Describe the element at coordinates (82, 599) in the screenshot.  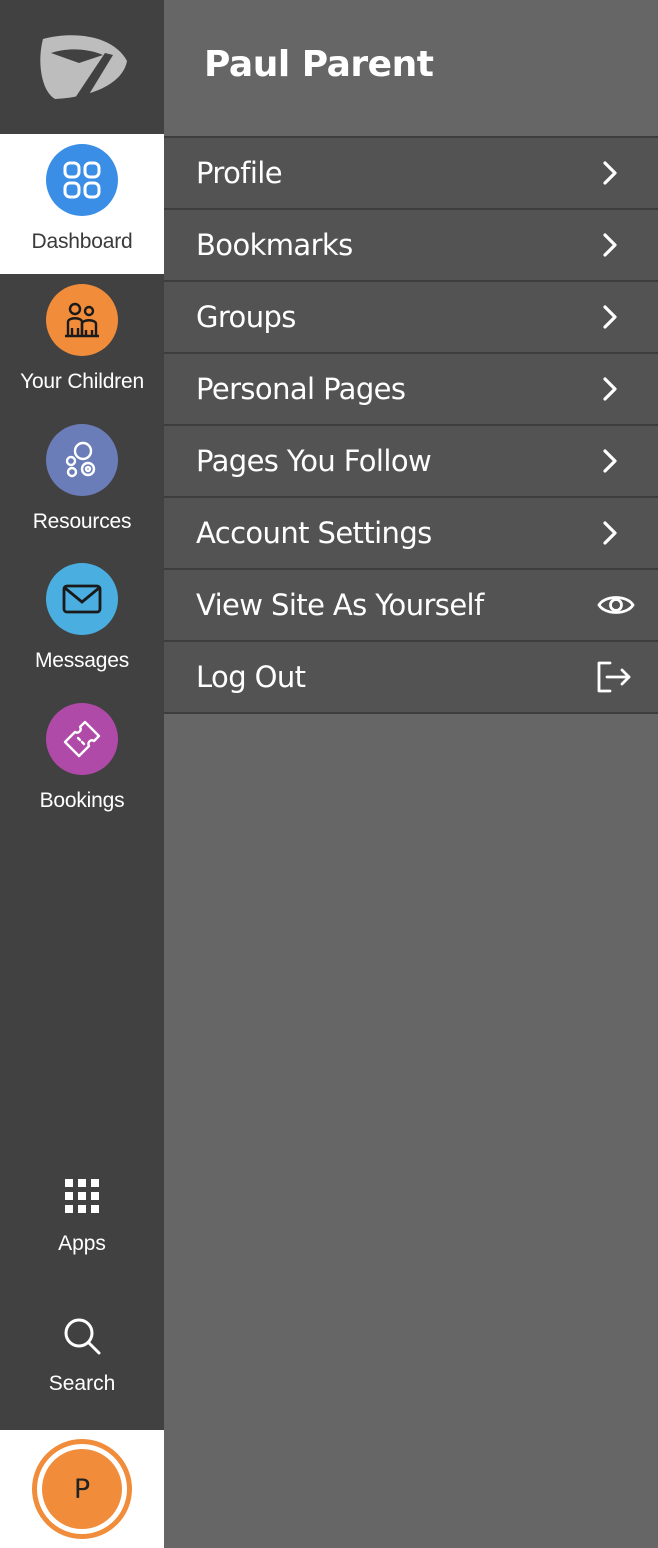
I see `envelope-icon` at that location.